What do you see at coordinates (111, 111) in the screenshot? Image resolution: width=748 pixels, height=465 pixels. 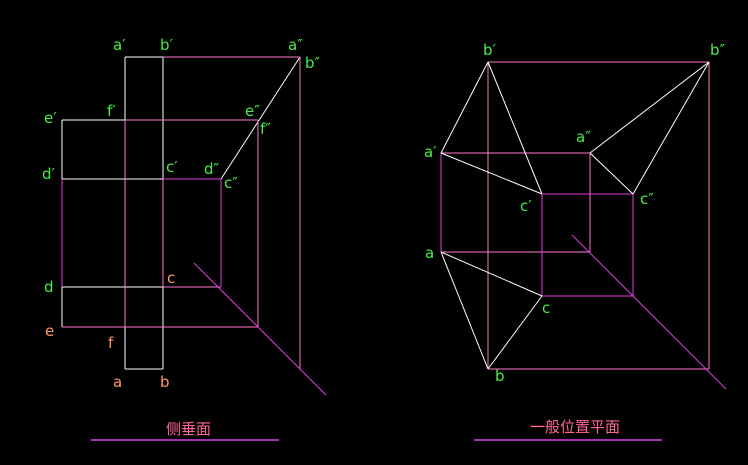 I see `label-f-prime: f′` at bounding box center [111, 111].